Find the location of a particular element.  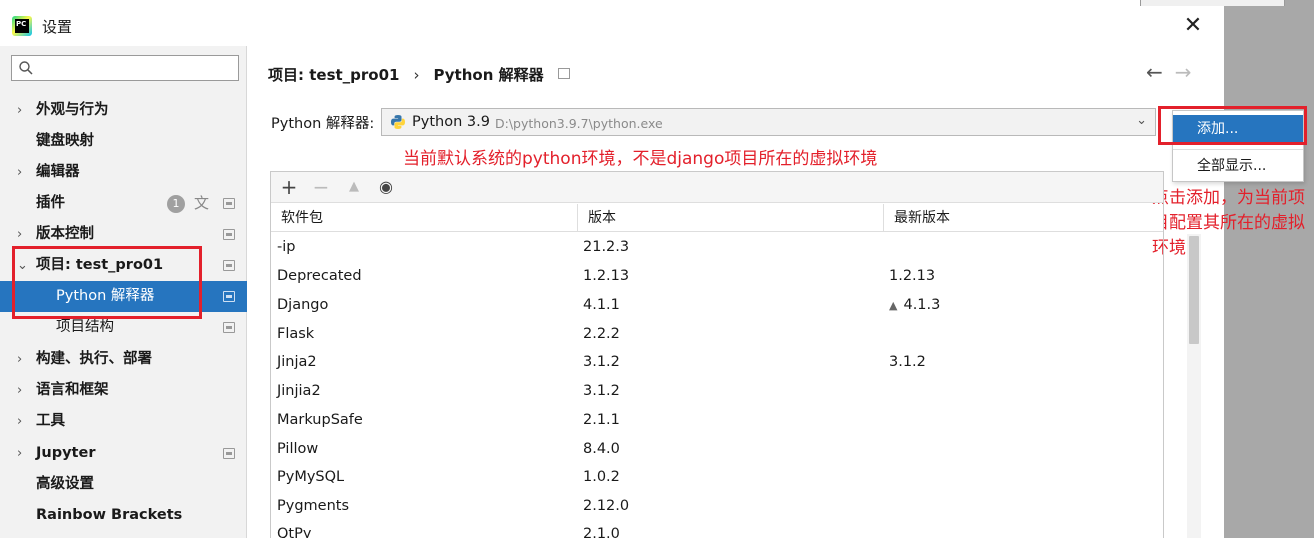

scrollbar-thumb is located at coordinates (1194, 290).